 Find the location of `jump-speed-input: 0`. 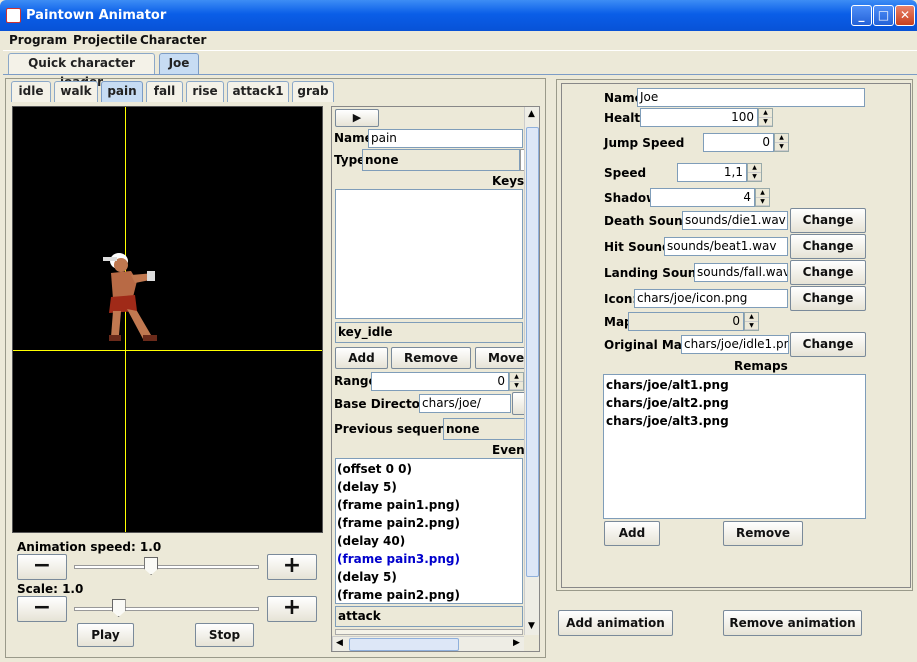

jump-speed-input: 0 is located at coordinates (738, 142).